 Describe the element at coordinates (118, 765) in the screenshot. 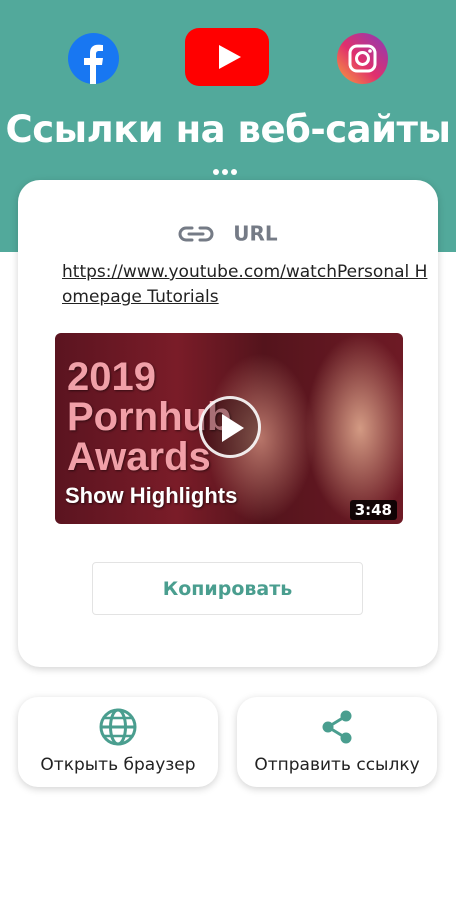

I see `open-browser-label: Открыть браузер` at that location.